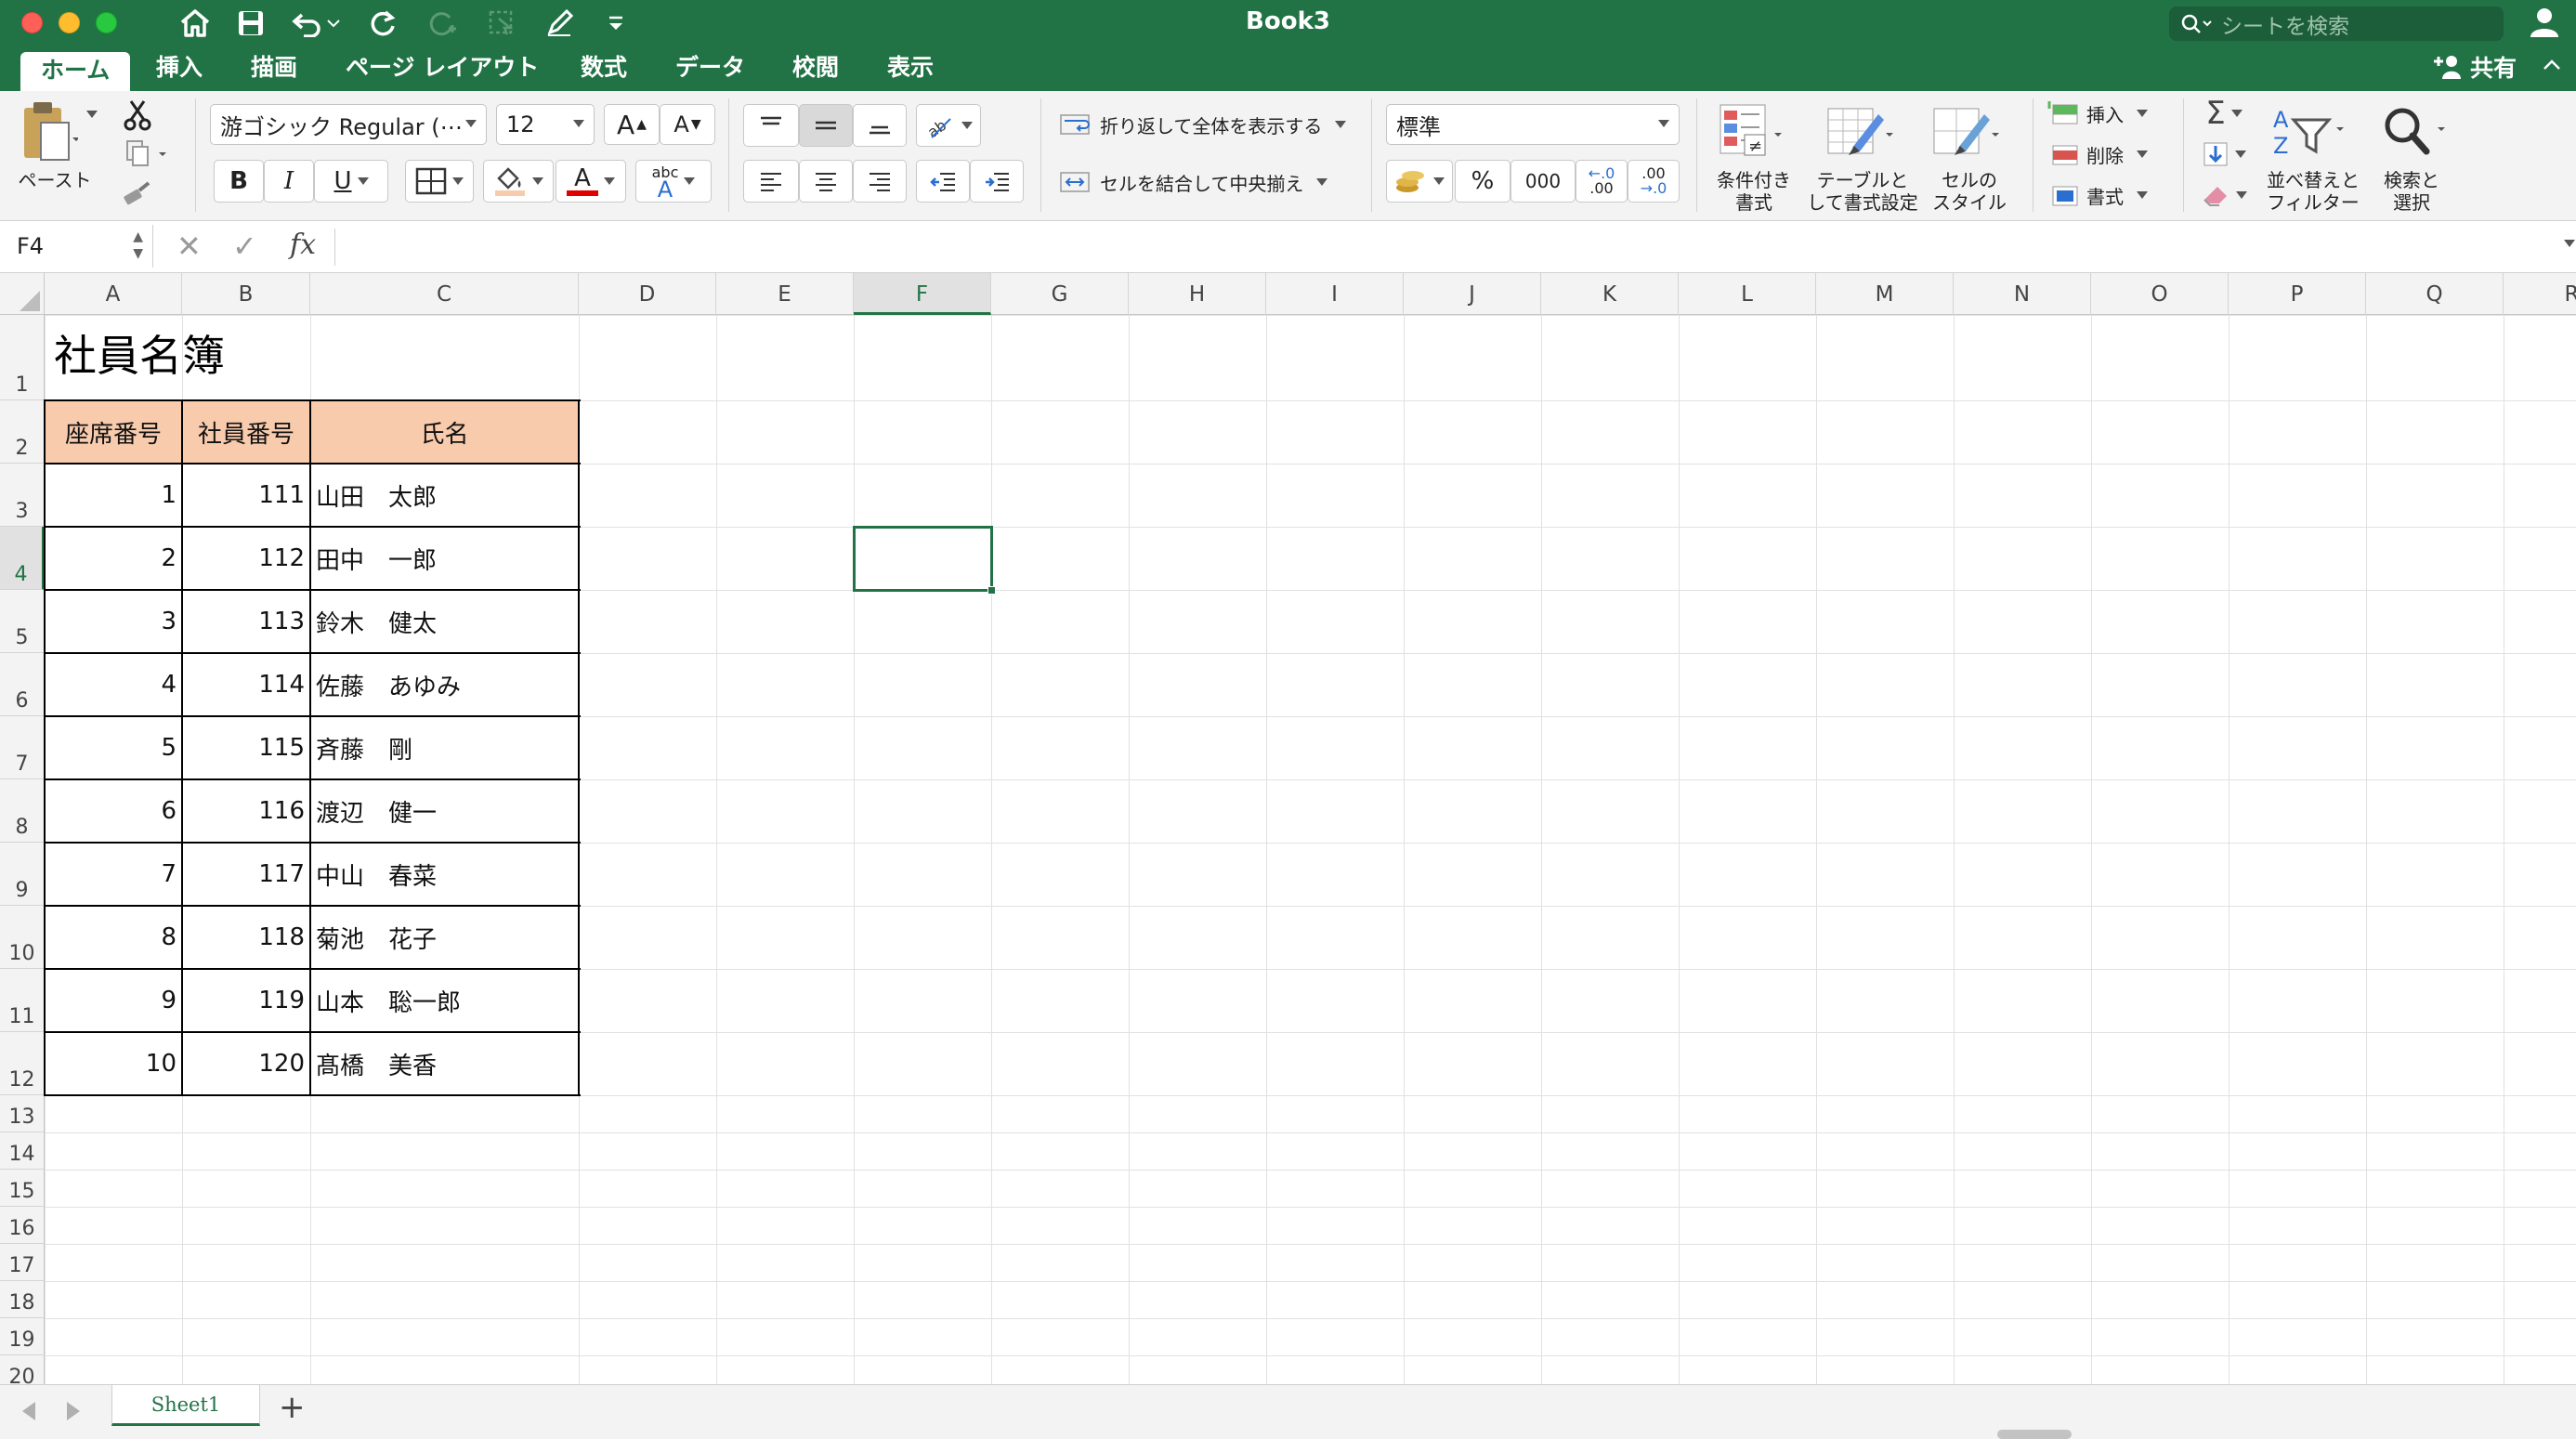 Image resolution: width=2576 pixels, height=1439 pixels. What do you see at coordinates (880, 126) in the screenshot?
I see `align-bottom-button` at bounding box center [880, 126].